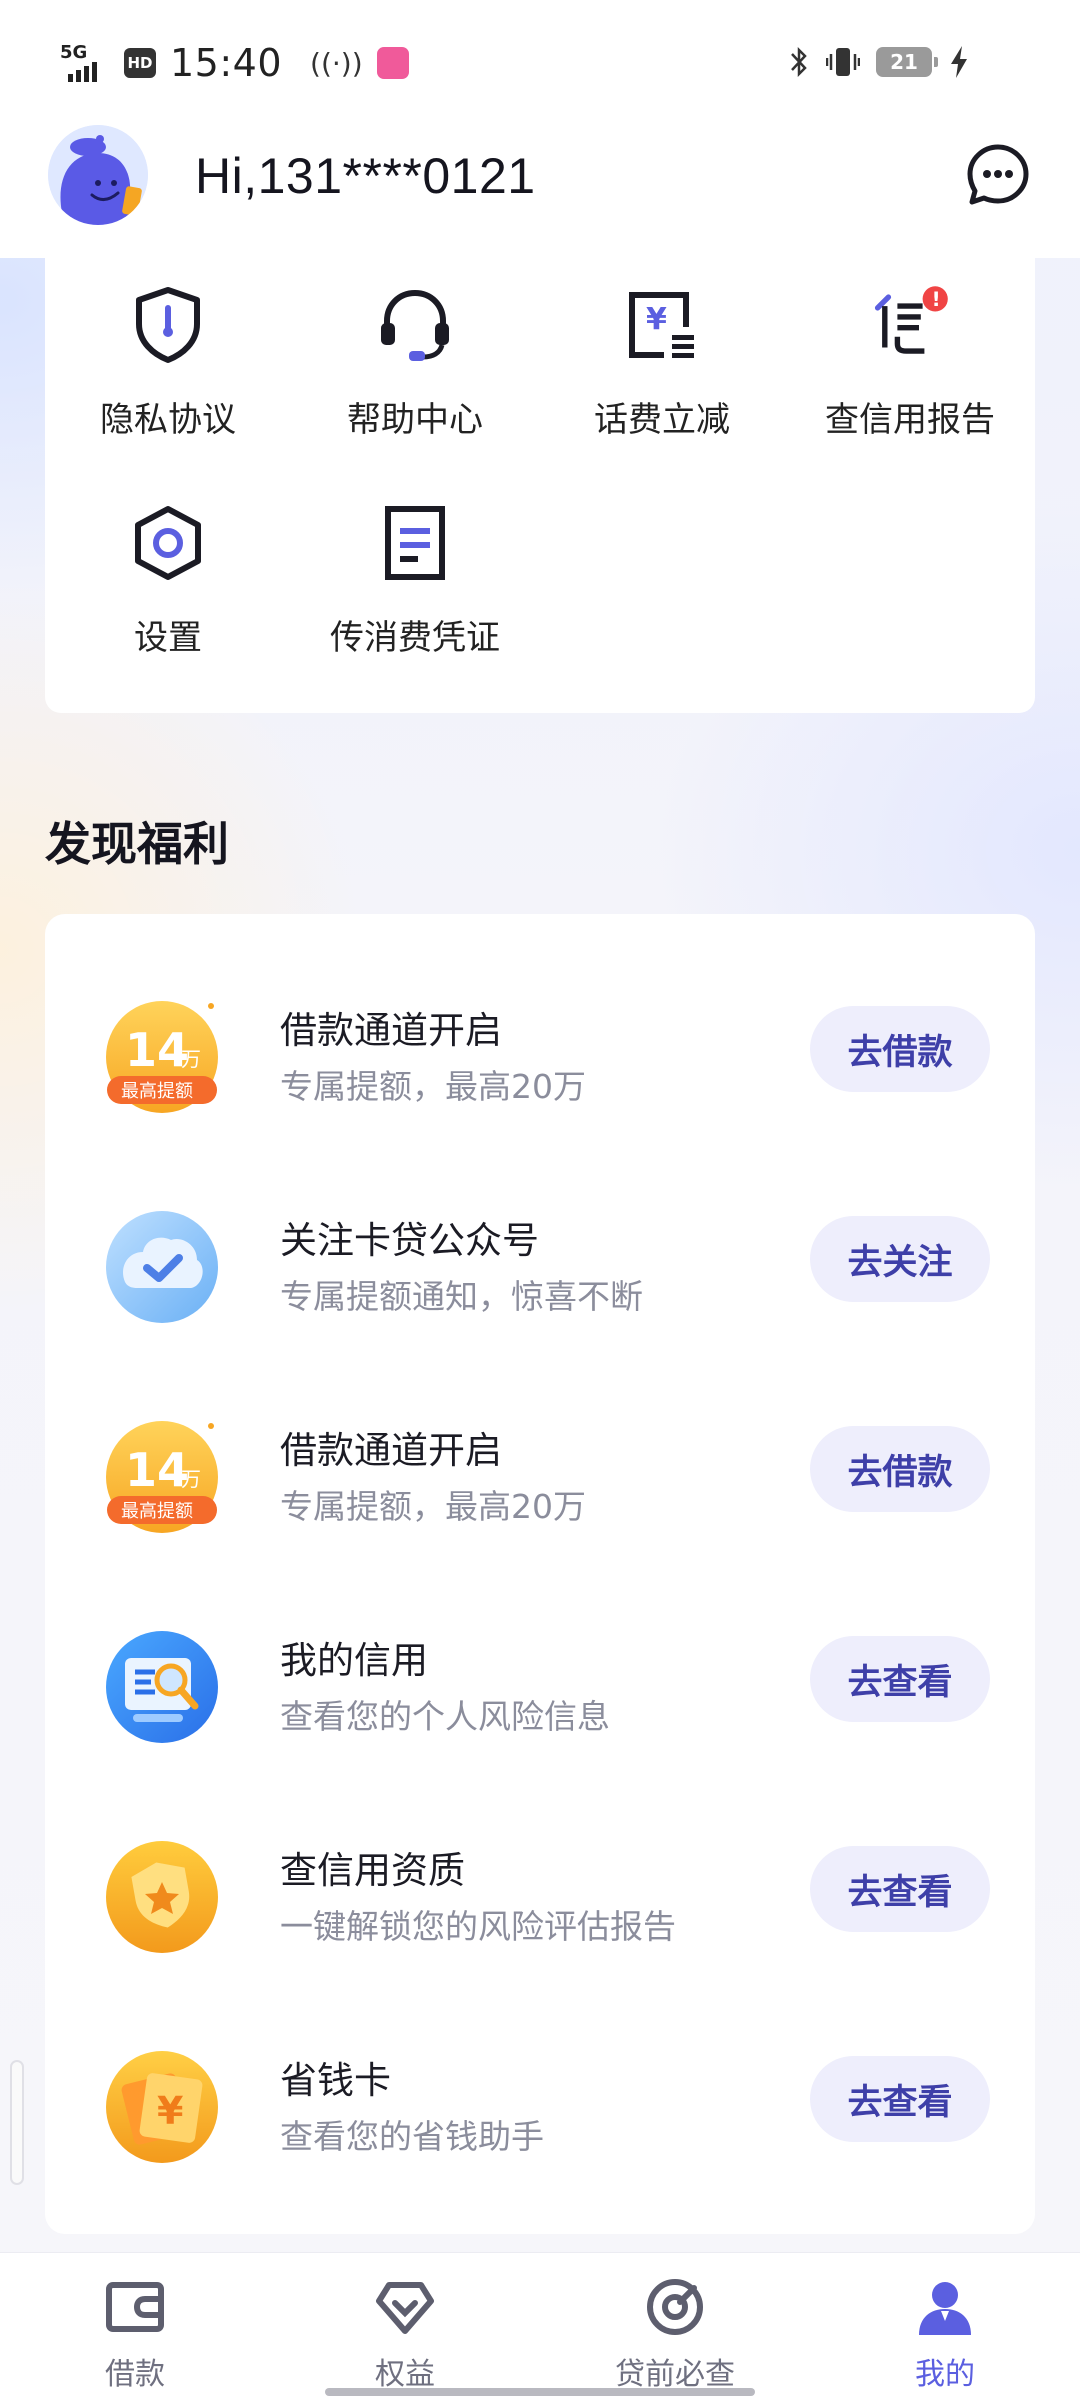  I want to click on service-credit-report: ! 查信用报告, so click(910, 365).